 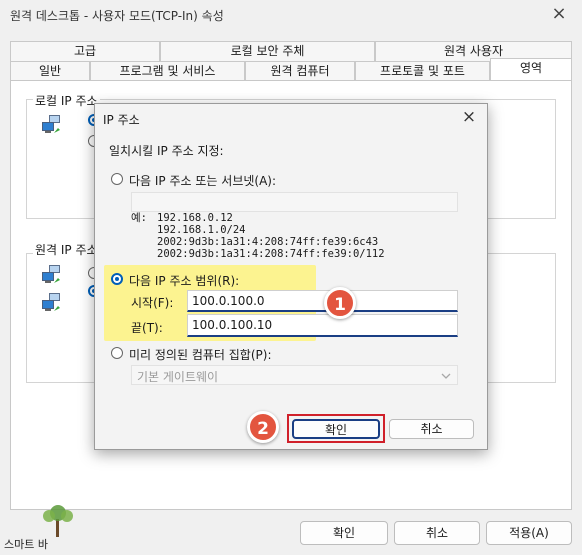 I want to click on subnet-radio, so click(x=117, y=179).